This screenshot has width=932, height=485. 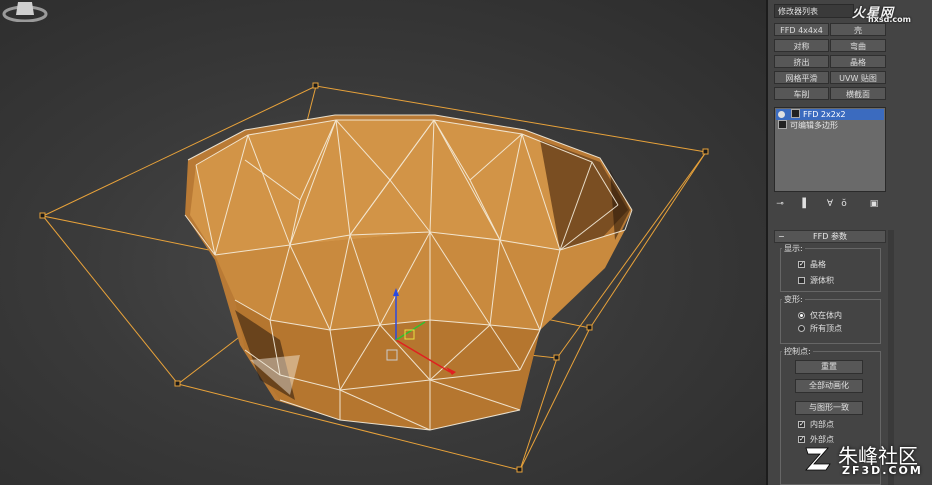 What do you see at coordinates (826, 315) in the screenshot?
I see `inside-volume-label: 仅在体内` at bounding box center [826, 315].